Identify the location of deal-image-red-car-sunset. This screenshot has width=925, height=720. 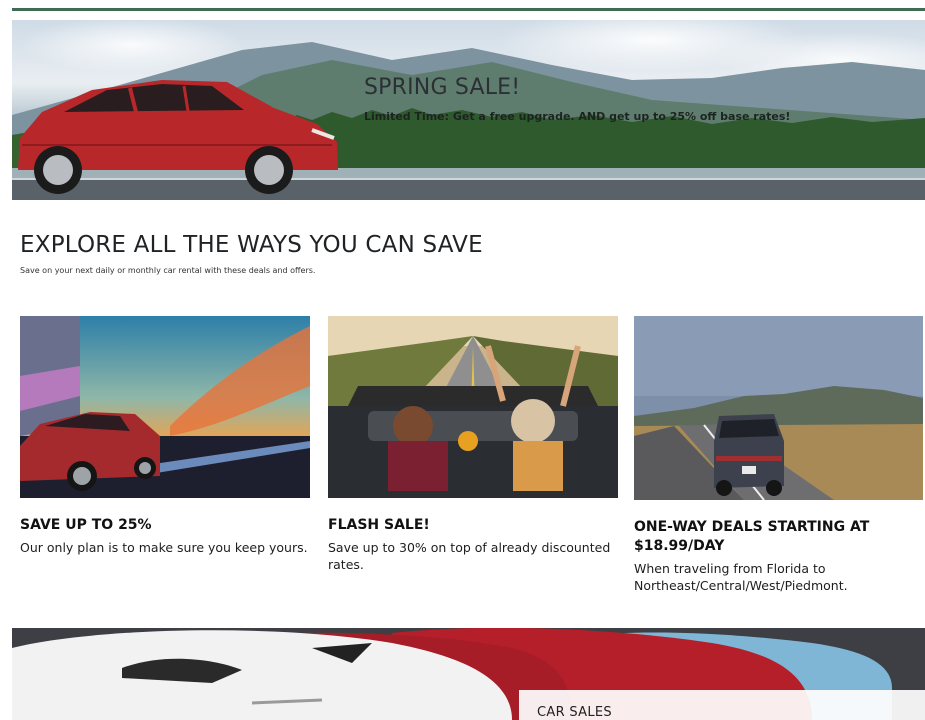
(165, 407).